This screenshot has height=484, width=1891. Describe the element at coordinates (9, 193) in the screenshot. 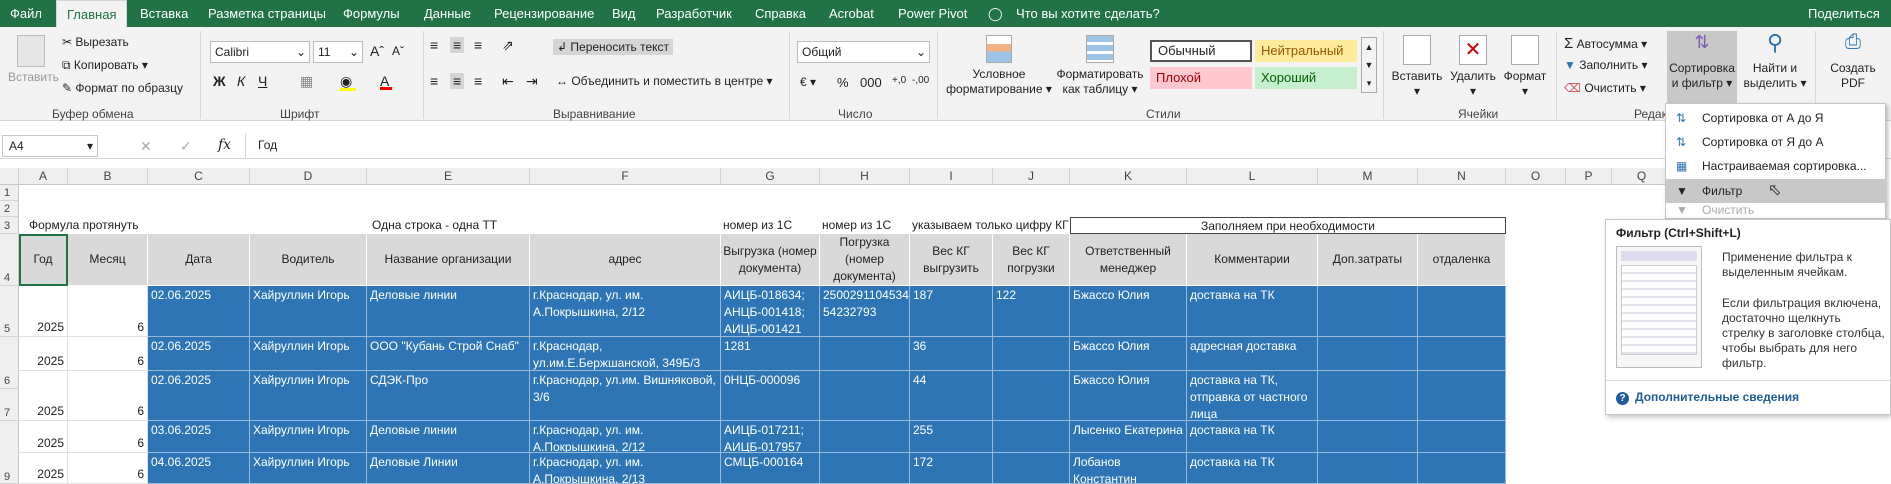

I see `row-header: 1` at that location.